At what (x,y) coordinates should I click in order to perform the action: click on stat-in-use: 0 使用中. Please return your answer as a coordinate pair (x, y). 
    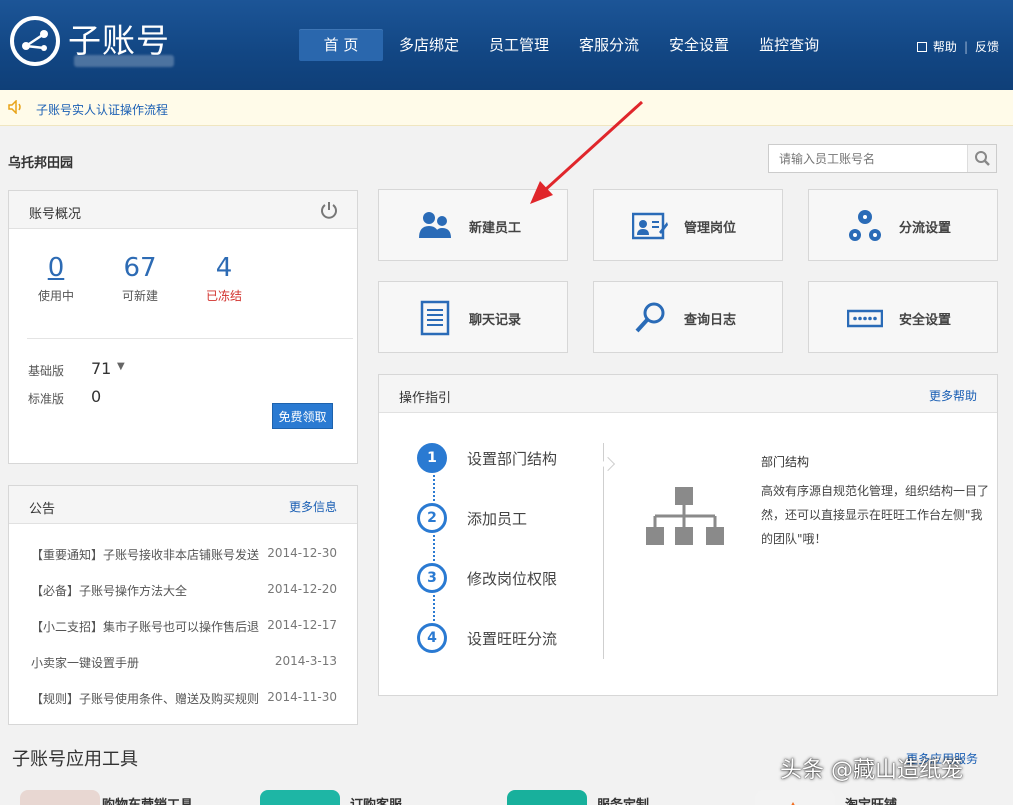
    Looking at the image, I should click on (56, 278).